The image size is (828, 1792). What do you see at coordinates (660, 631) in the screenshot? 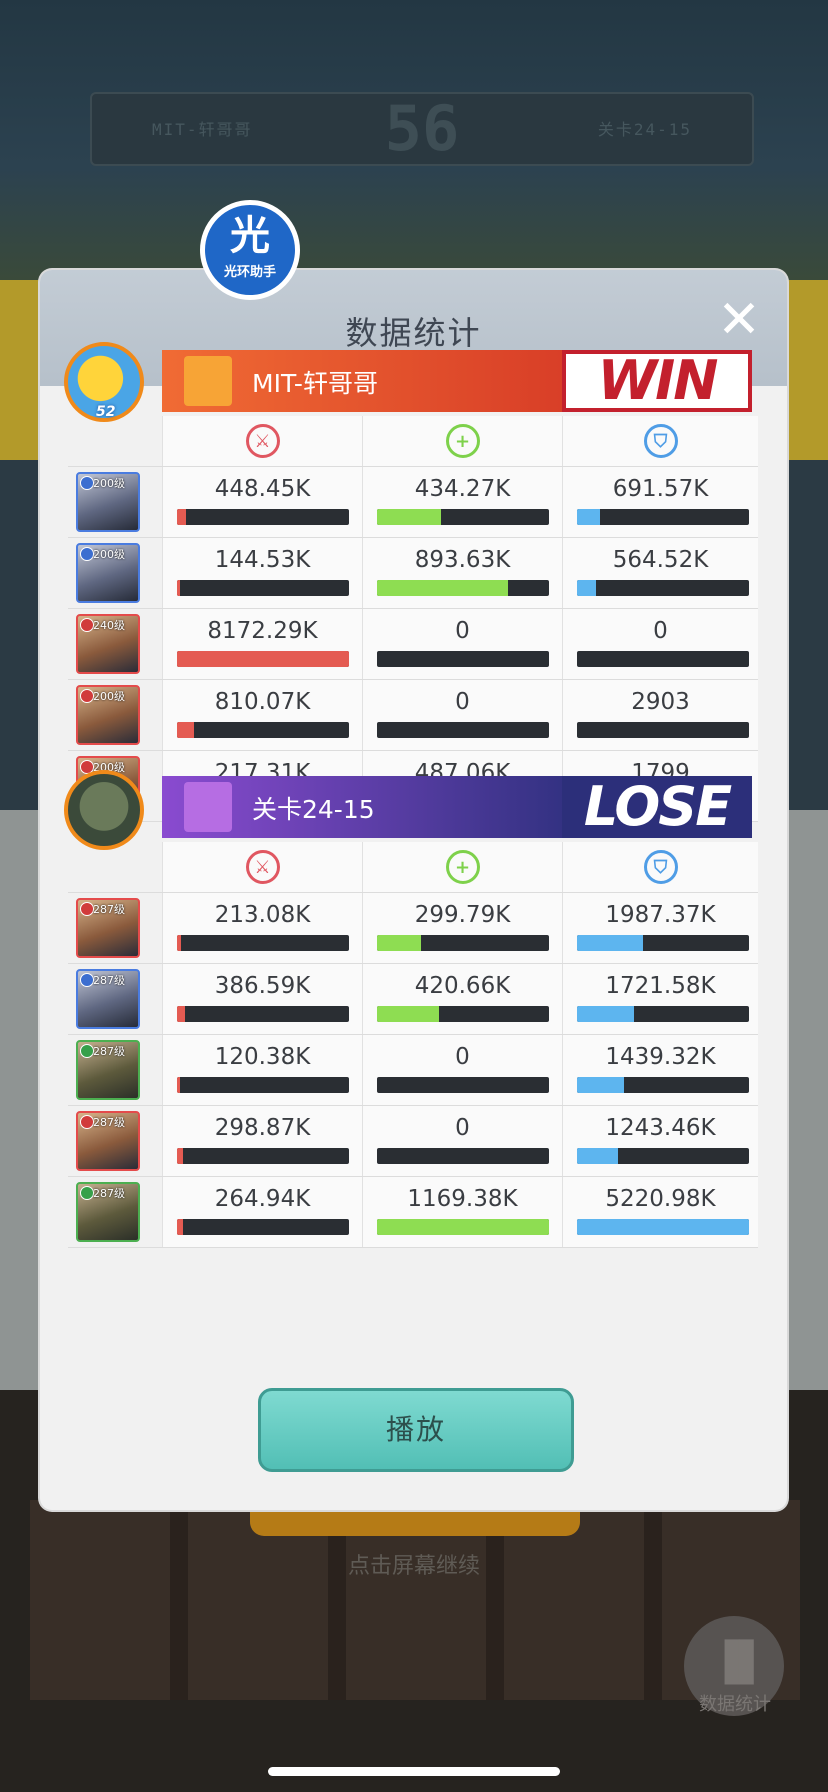
I see `defense-value: 0` at bounding box center [660, 631].